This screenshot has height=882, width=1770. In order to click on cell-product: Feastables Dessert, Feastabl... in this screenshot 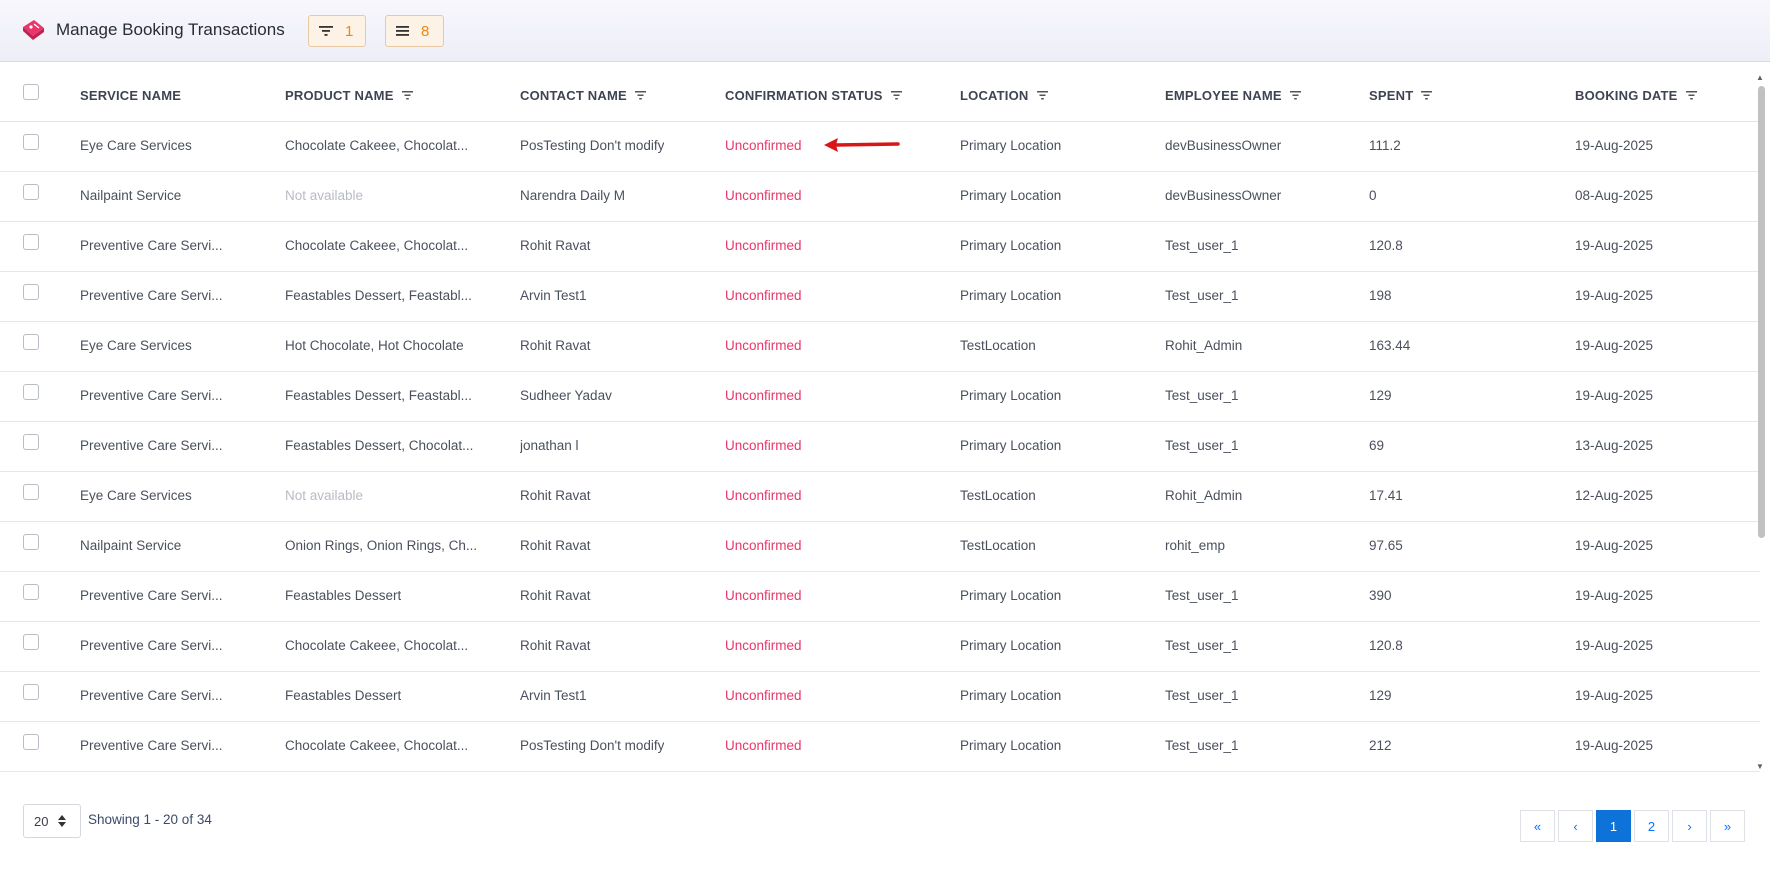, I will do `click(378, 295)`.